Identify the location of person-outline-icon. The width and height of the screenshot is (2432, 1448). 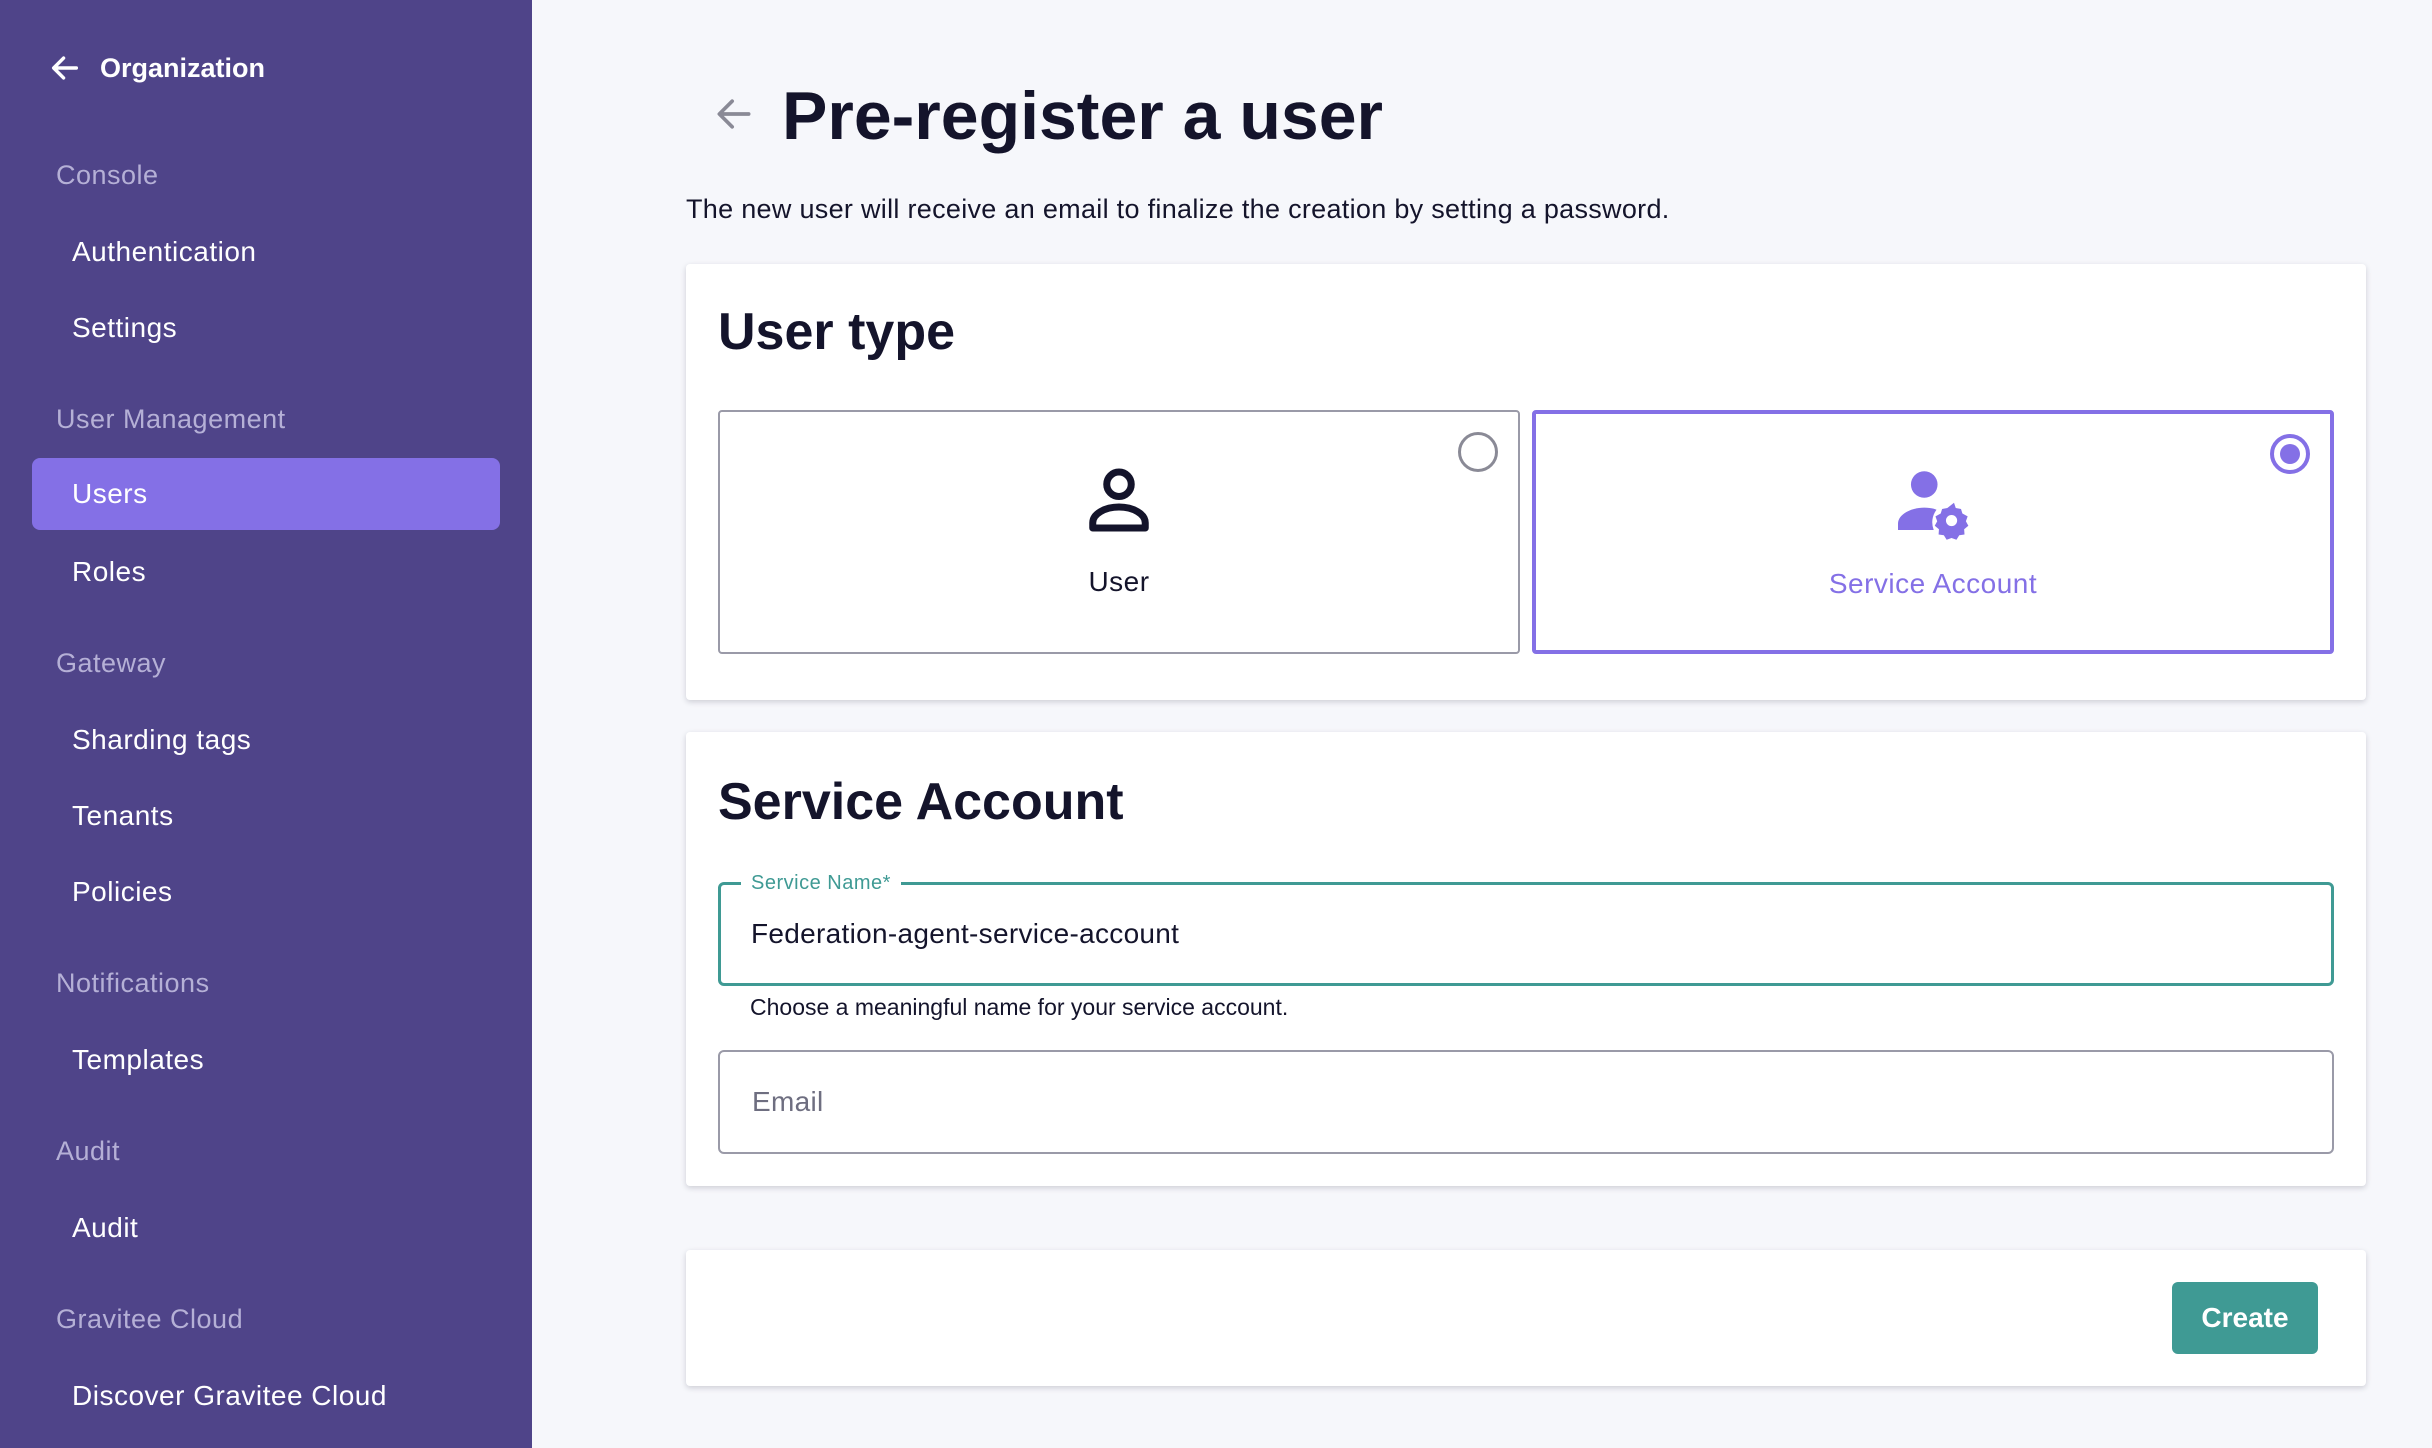
(1119, 500).